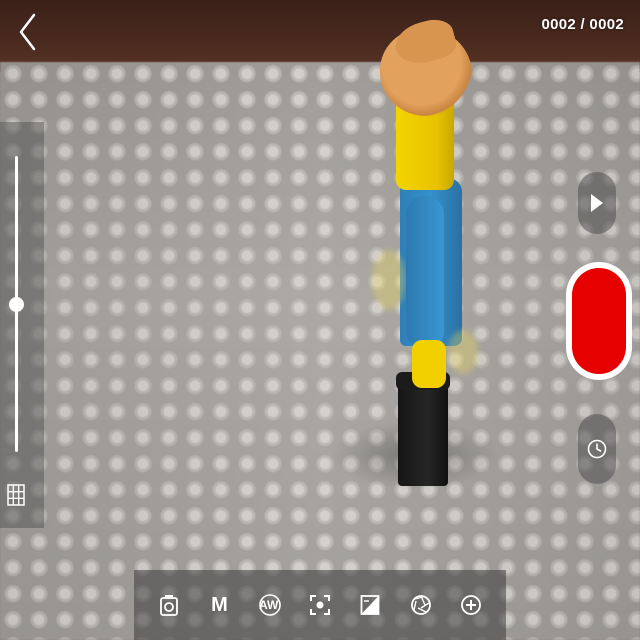  I want to click on capture-mode-button, so click(169, 605).